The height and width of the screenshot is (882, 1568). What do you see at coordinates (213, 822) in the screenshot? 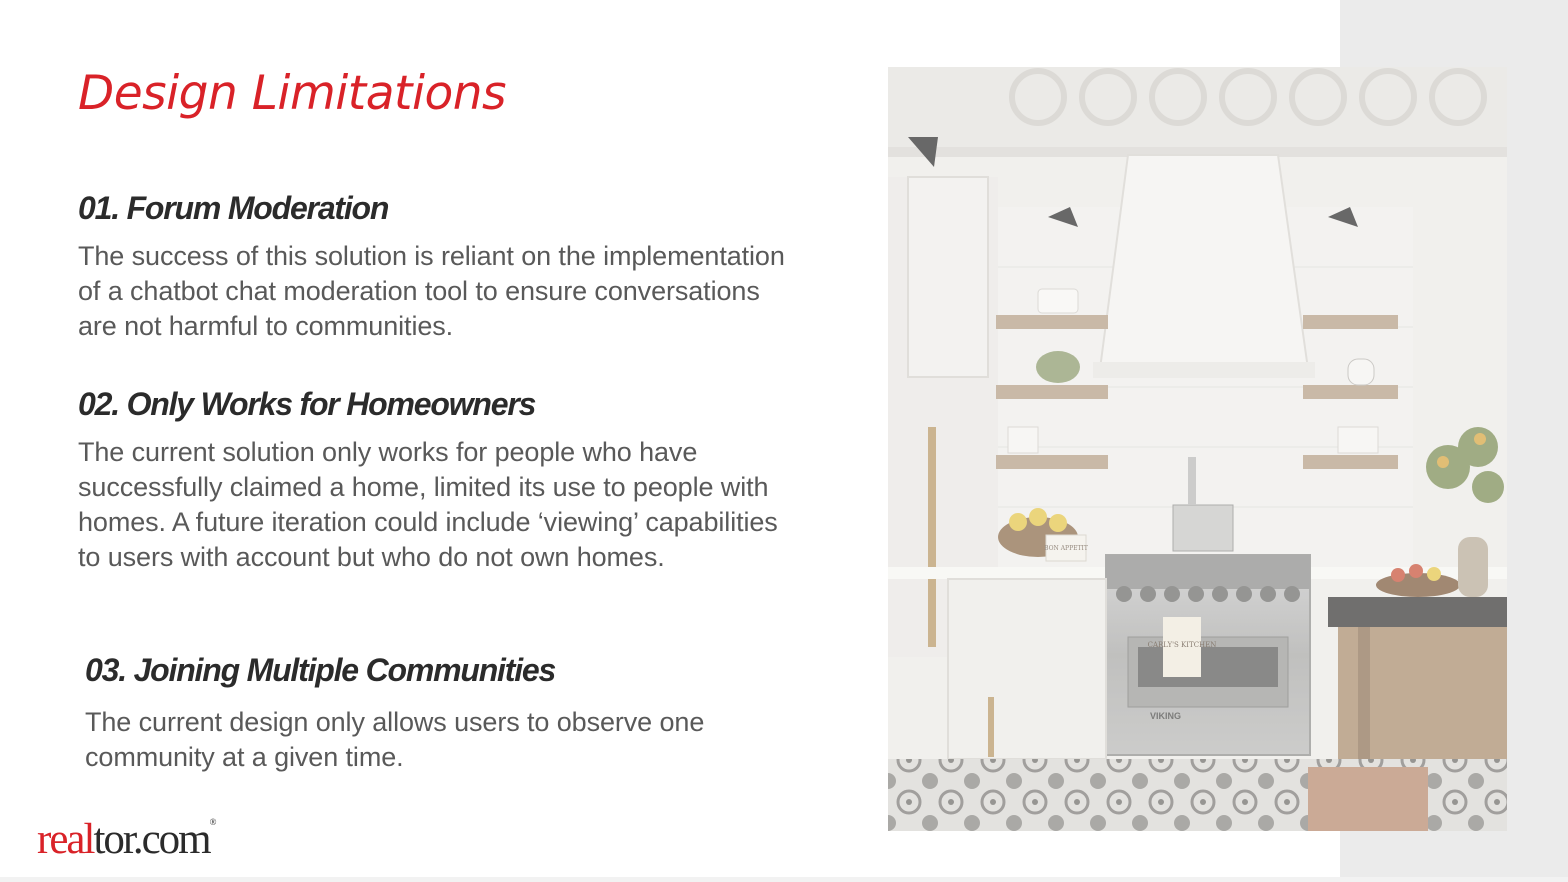
I see `registered-mark: ®` at bounding box center [213, 822].